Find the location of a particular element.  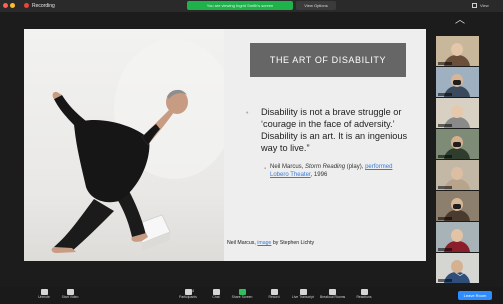

view-button: View is located at coordinates (484, 6).